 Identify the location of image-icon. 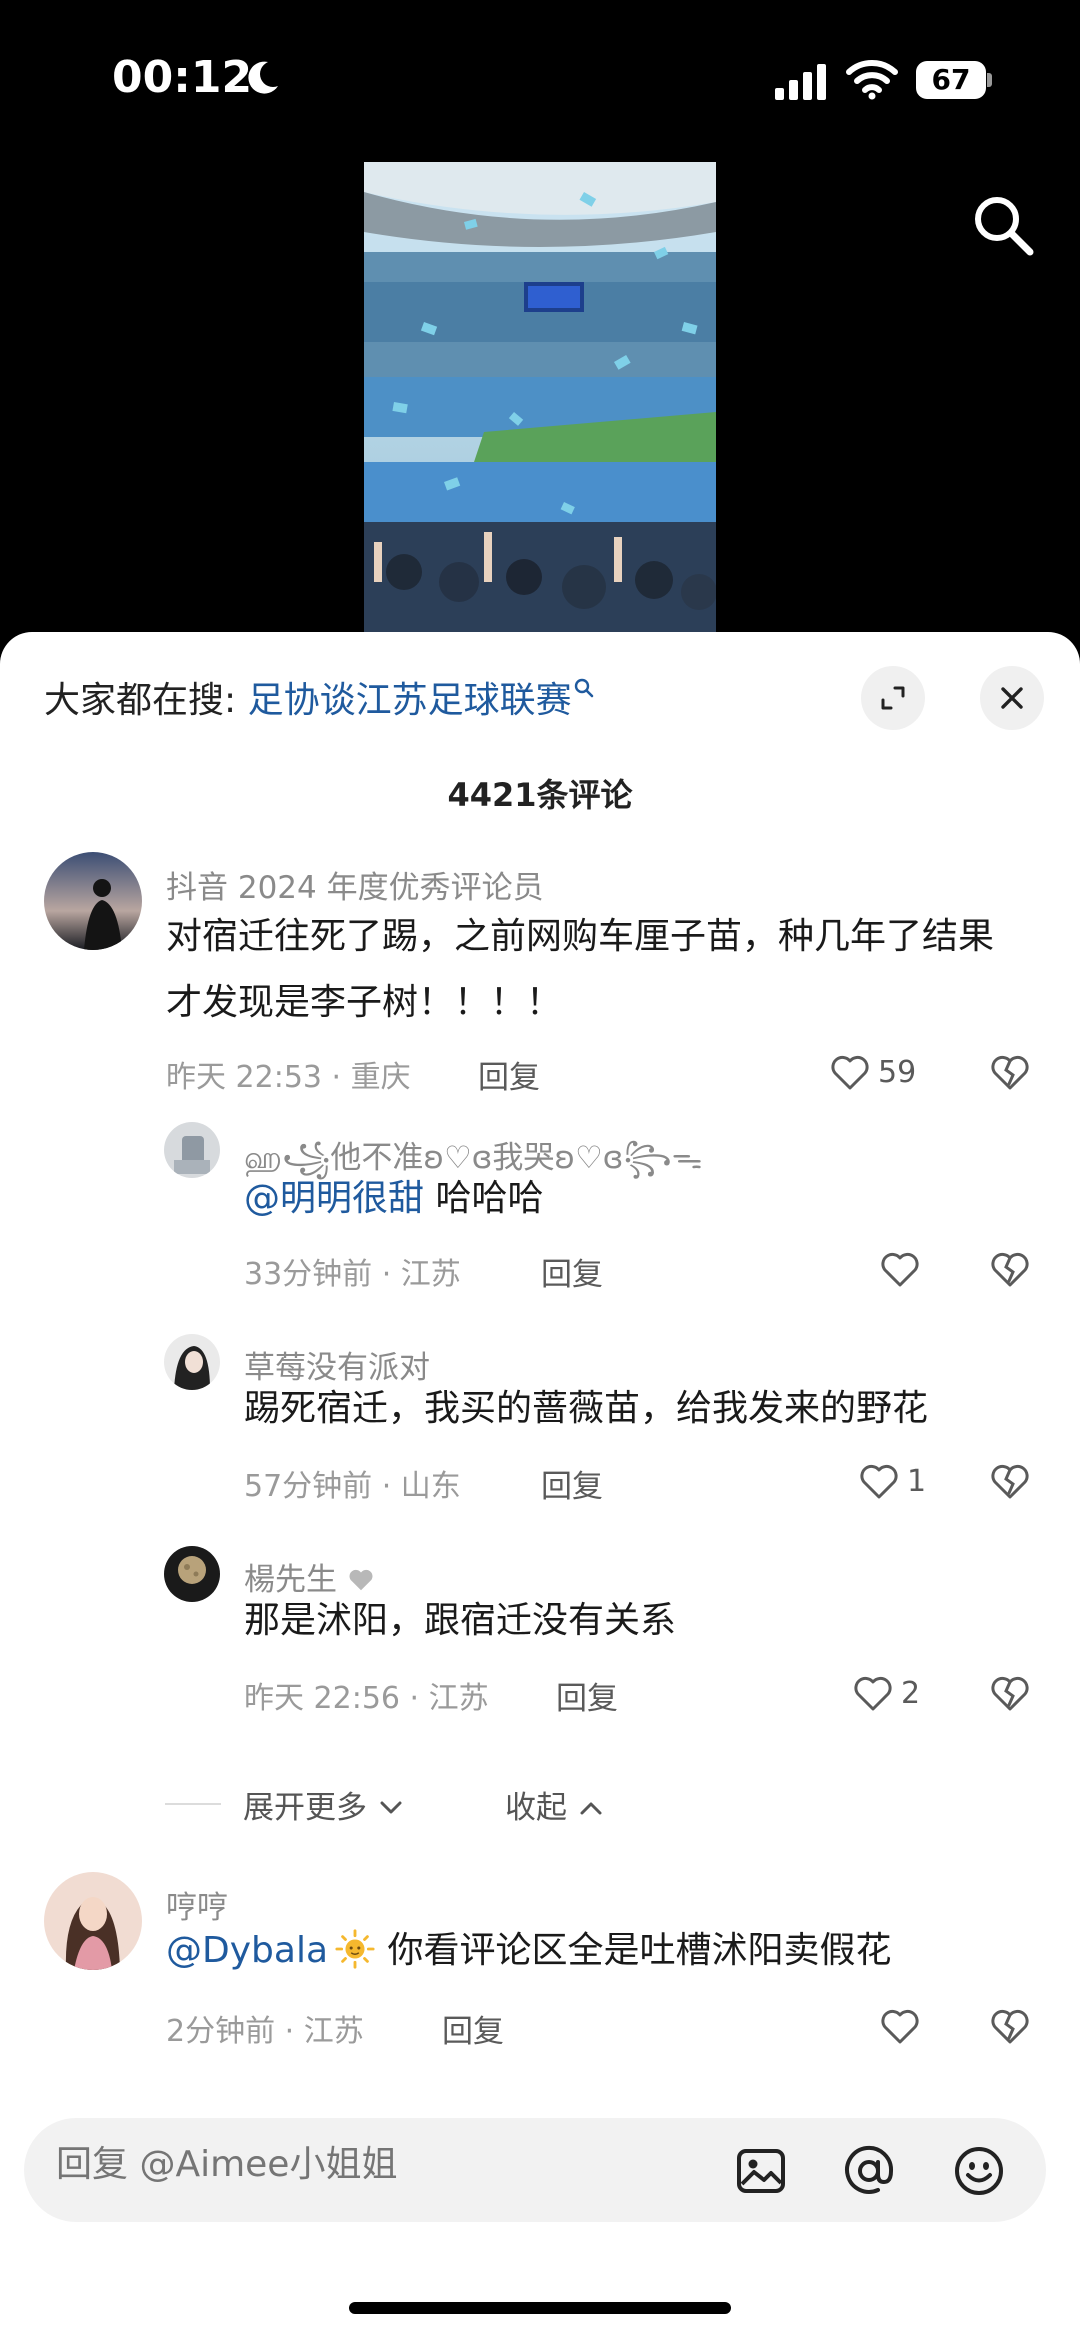
(761, 2171).